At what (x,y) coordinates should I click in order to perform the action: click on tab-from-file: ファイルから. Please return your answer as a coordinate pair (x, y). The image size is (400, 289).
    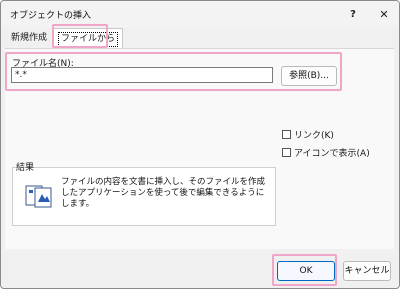
    Looking at the image, I should click on (88, 38).